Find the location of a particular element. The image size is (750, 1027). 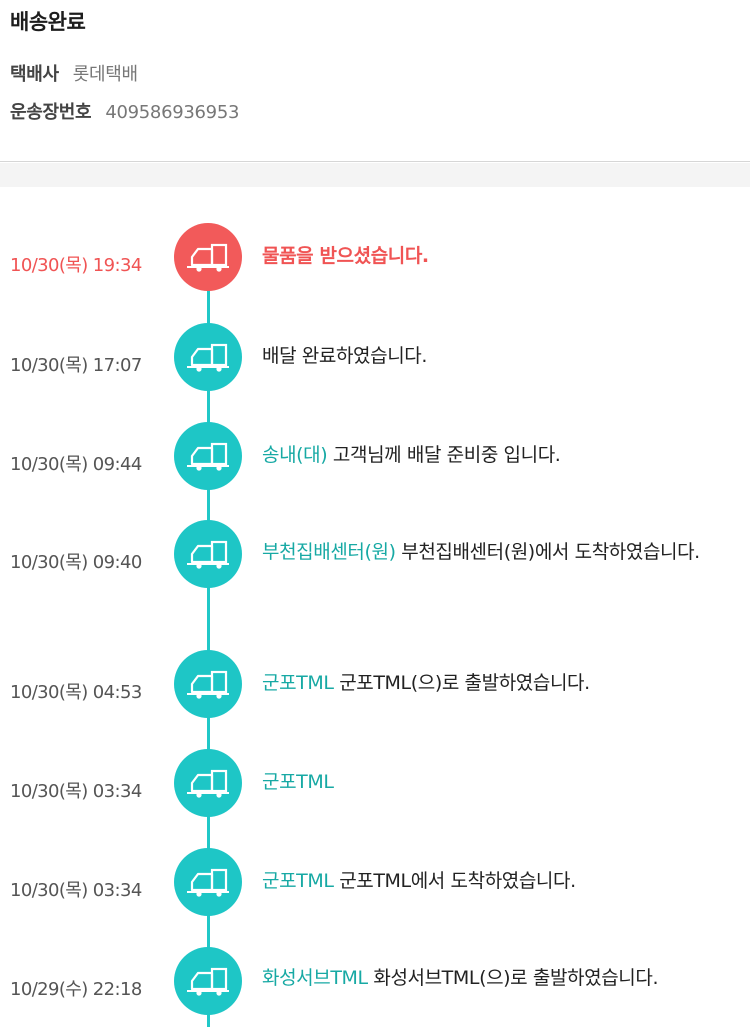

event-description: 부천집배센터(원) 부천집배센터(원)에서 도착하였습니다. is located at coordinates (501, 552).